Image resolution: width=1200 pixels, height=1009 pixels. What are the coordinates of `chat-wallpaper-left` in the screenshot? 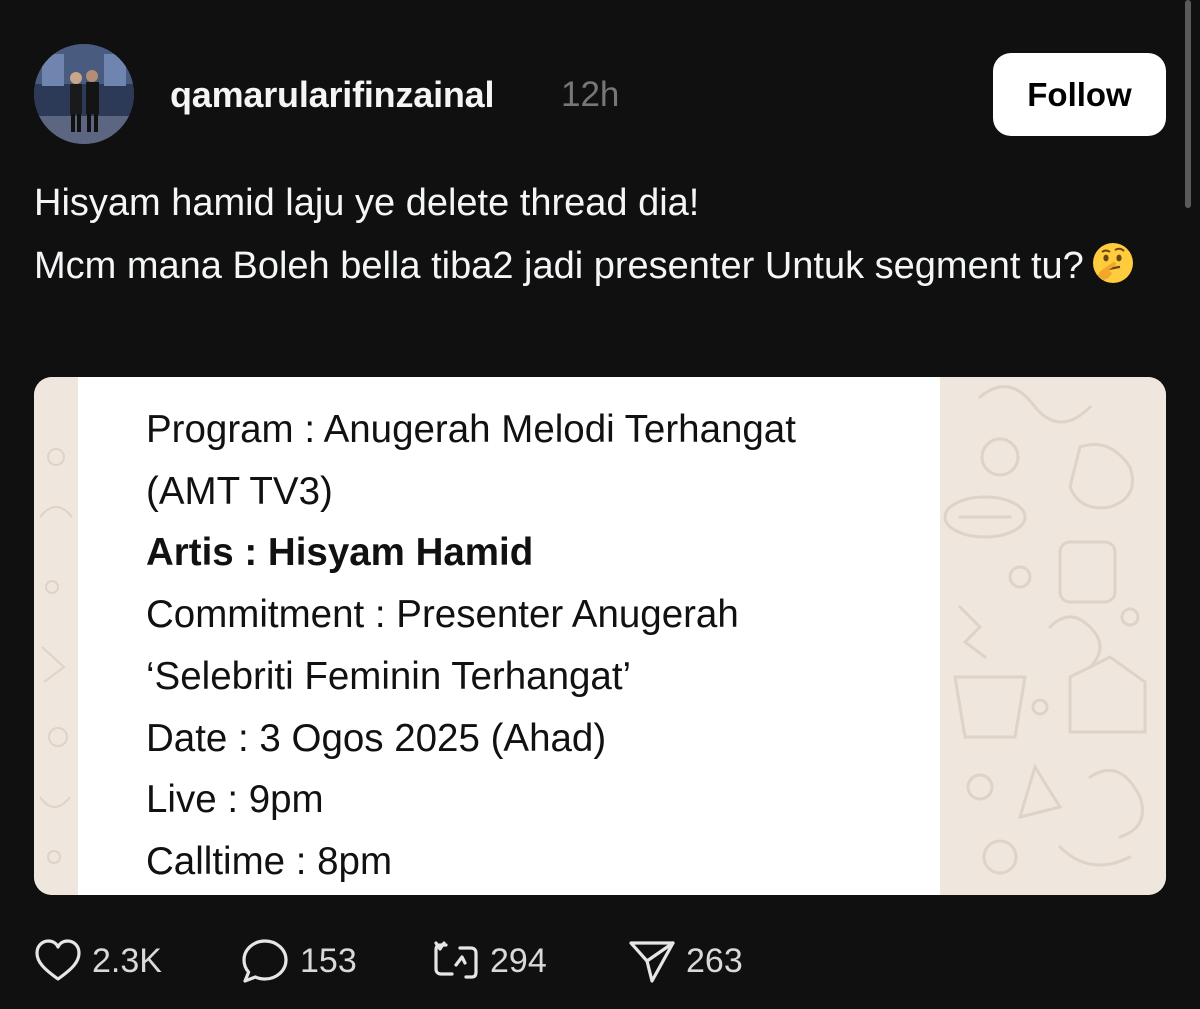 It's located at (56, 636).